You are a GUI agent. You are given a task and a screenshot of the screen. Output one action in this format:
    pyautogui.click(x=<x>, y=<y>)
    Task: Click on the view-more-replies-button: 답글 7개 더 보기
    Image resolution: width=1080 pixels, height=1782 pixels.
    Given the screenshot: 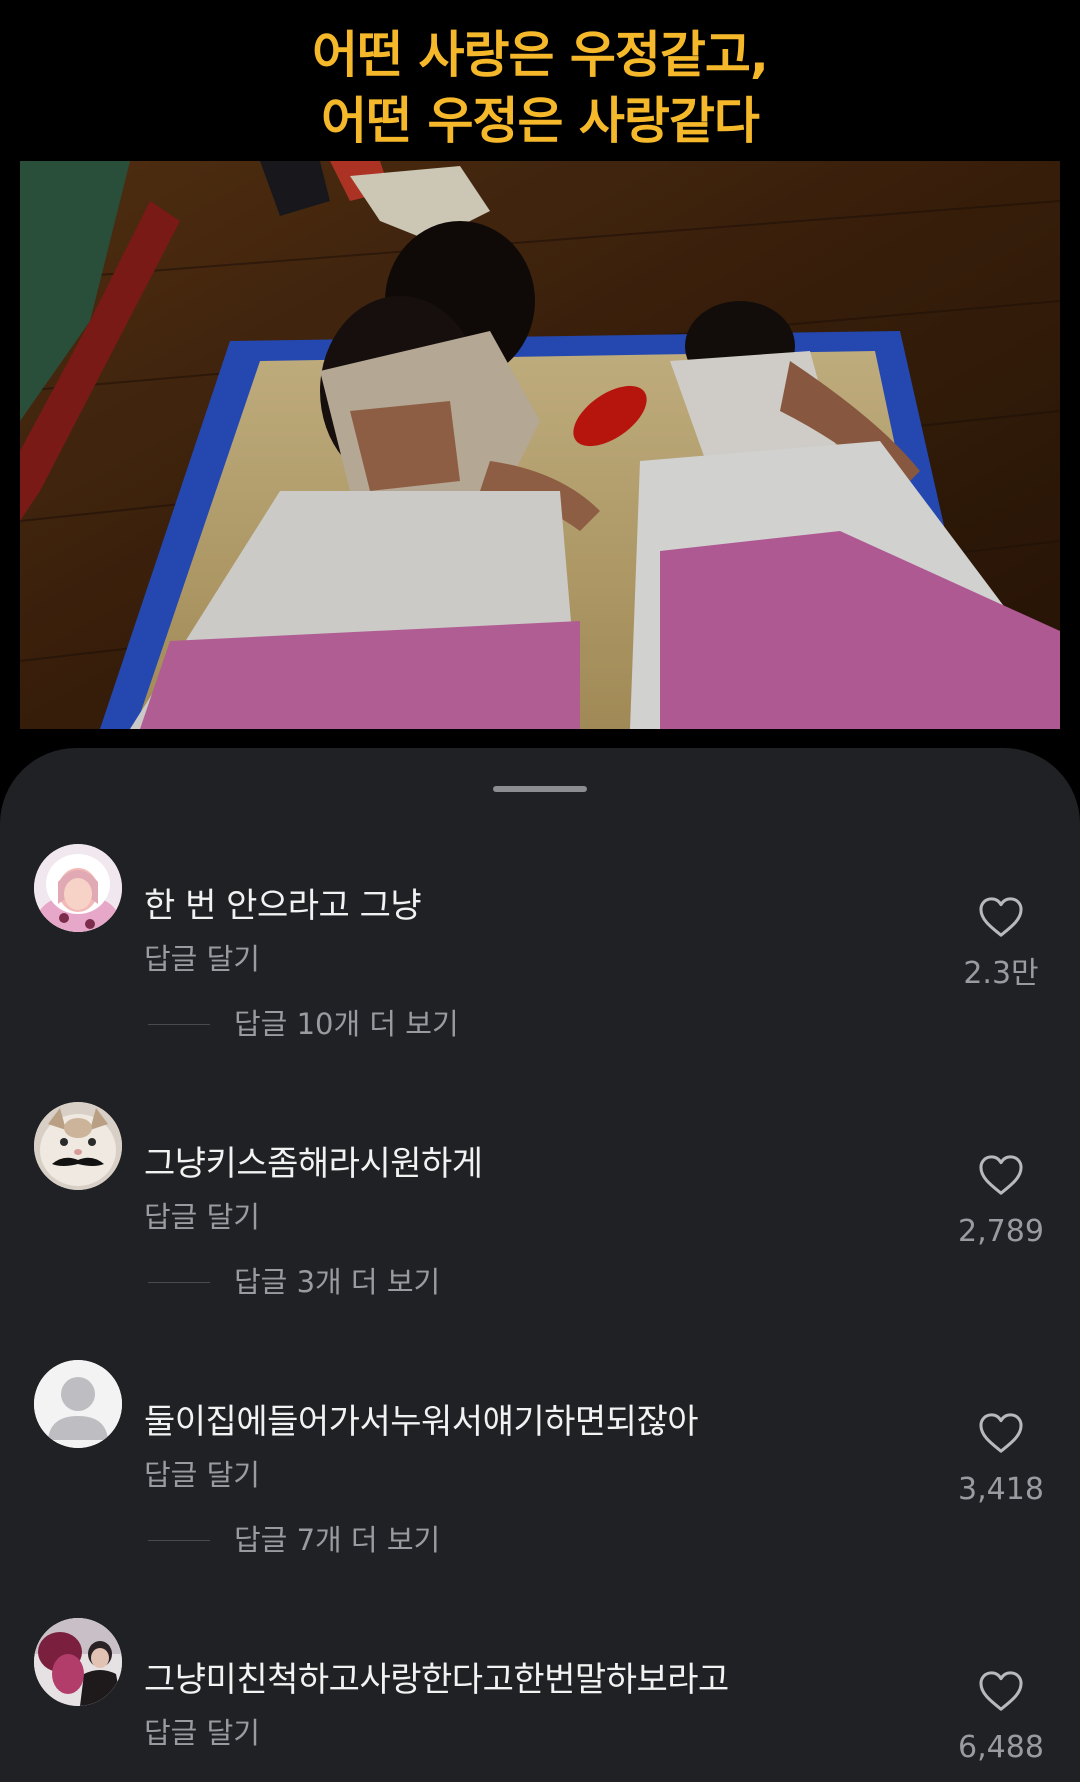 What is the action you would take?
    pyautogui.click(x=294, y=1540)
    